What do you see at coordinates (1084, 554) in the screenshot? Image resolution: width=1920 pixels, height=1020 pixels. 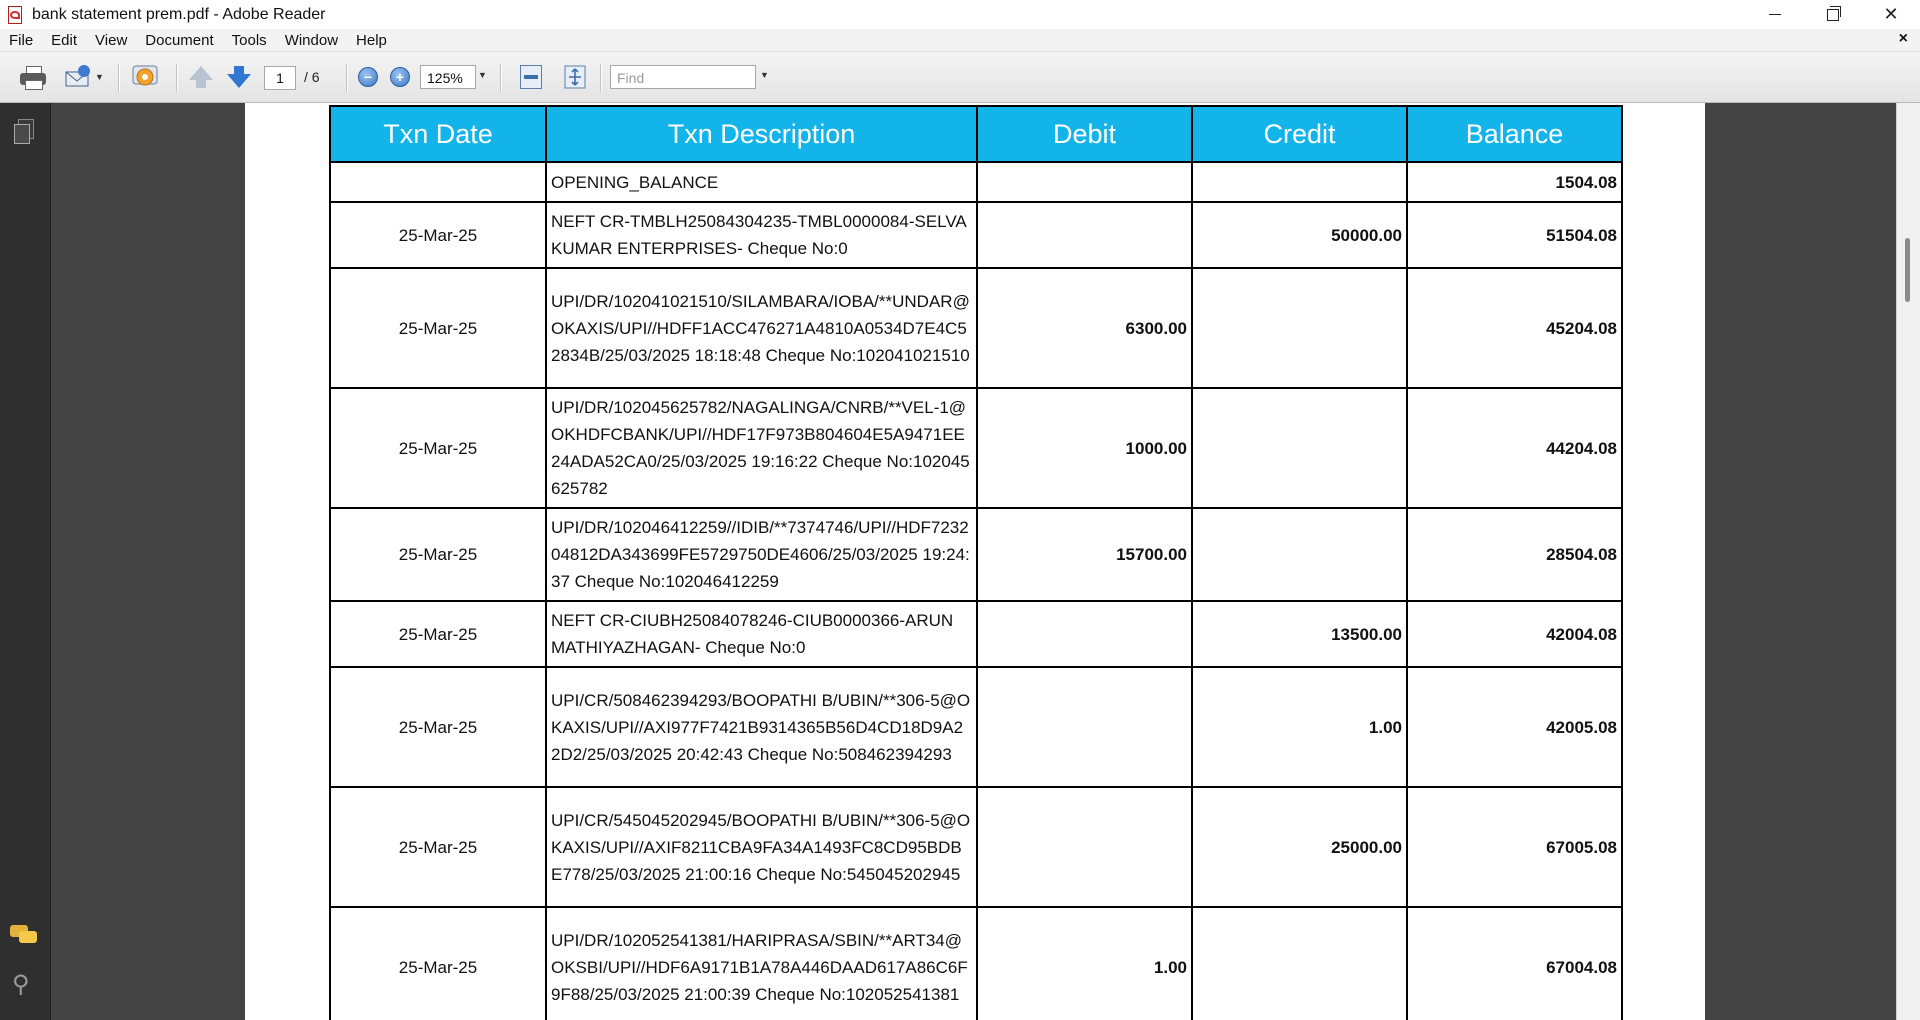 I see `txn-debit: 15700.00` at bounding box center [1084, 554].